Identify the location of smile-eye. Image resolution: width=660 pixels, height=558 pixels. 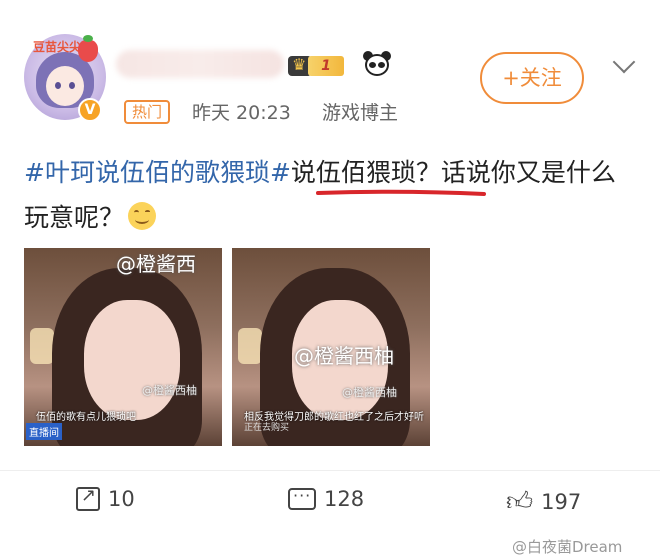
(148, 211).